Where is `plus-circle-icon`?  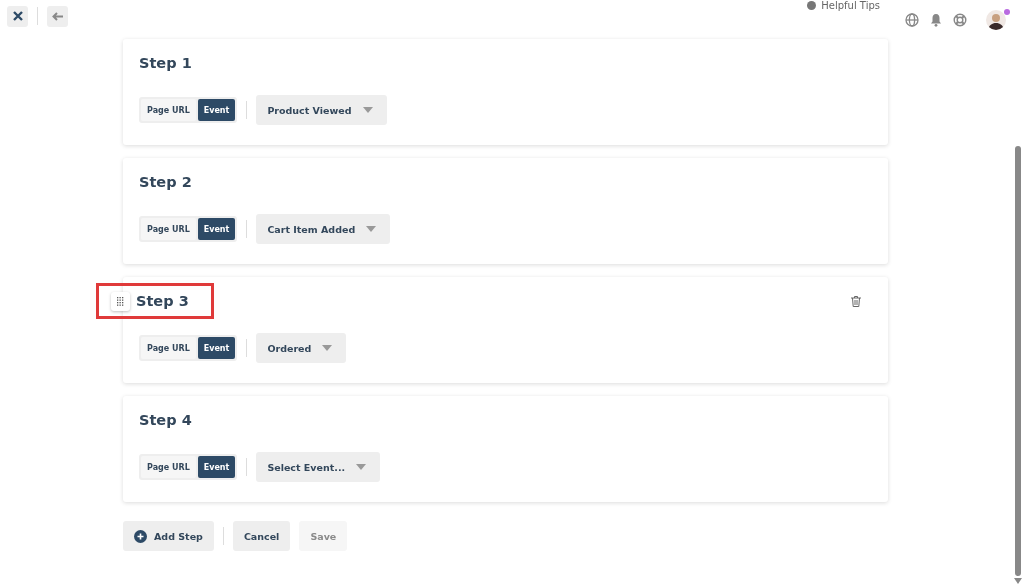
plus-circle-icon is located at coordinates (140, 536).